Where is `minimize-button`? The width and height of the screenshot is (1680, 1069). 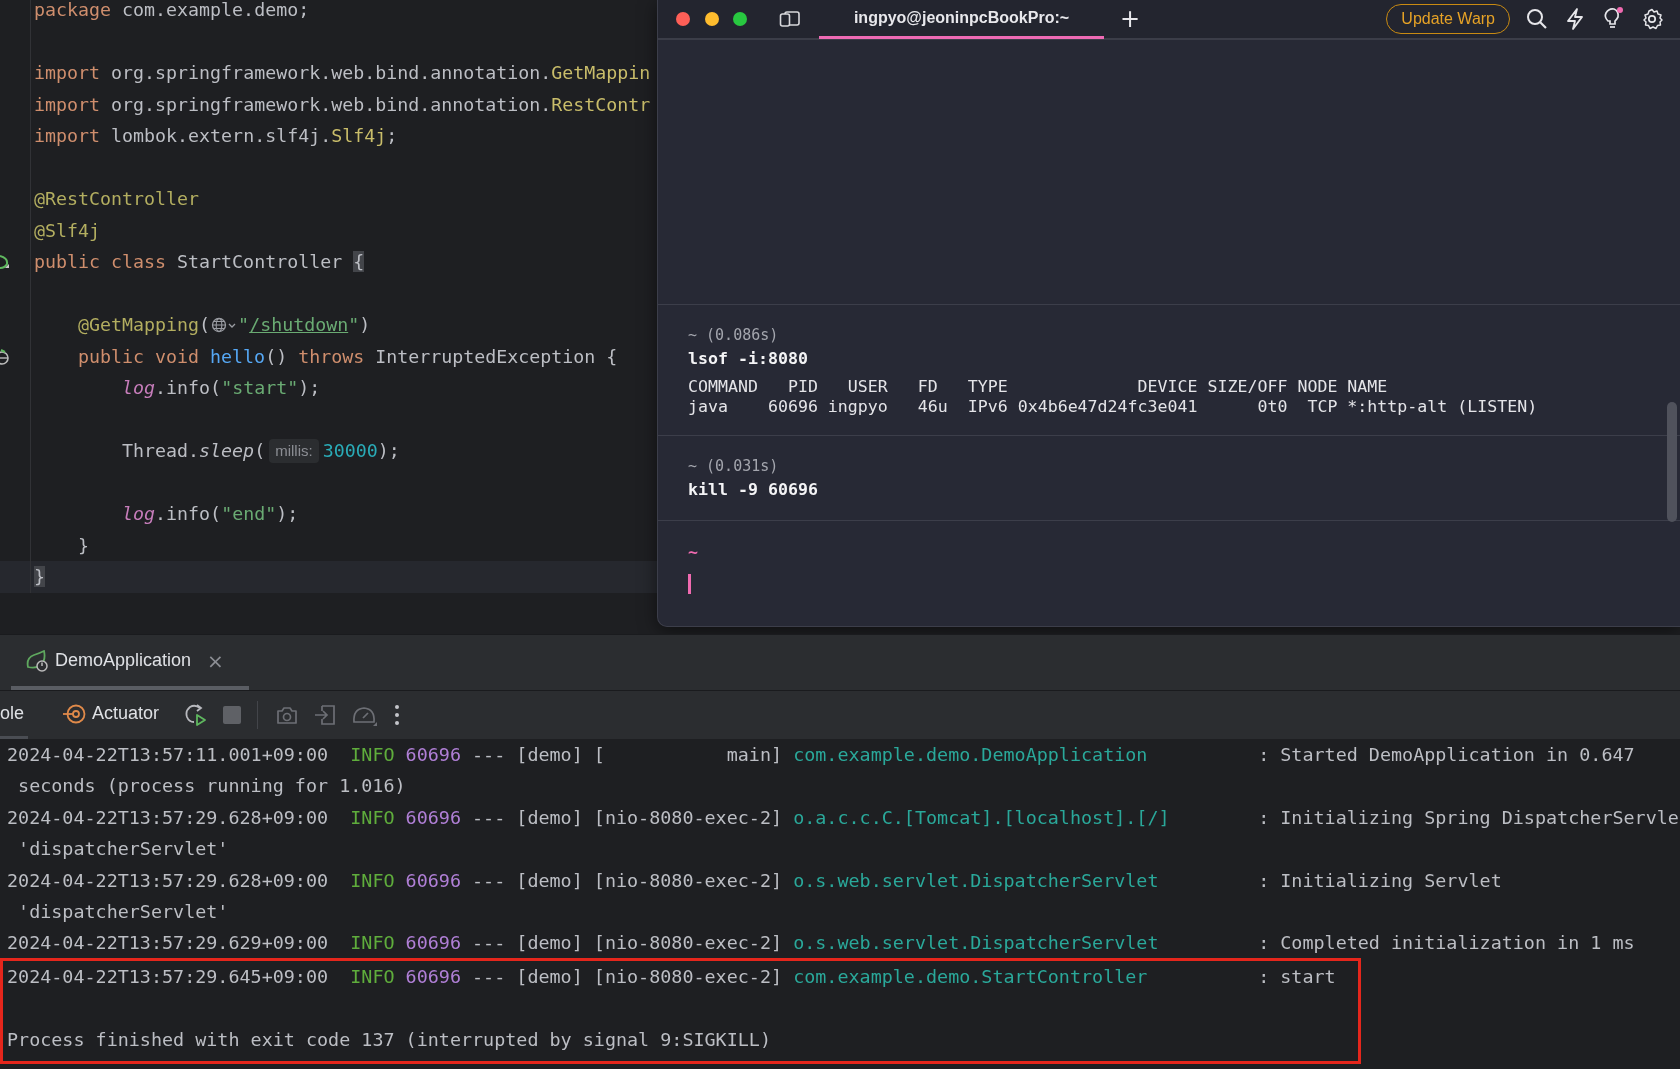
minimize-button is located at coordinates (711, 19).